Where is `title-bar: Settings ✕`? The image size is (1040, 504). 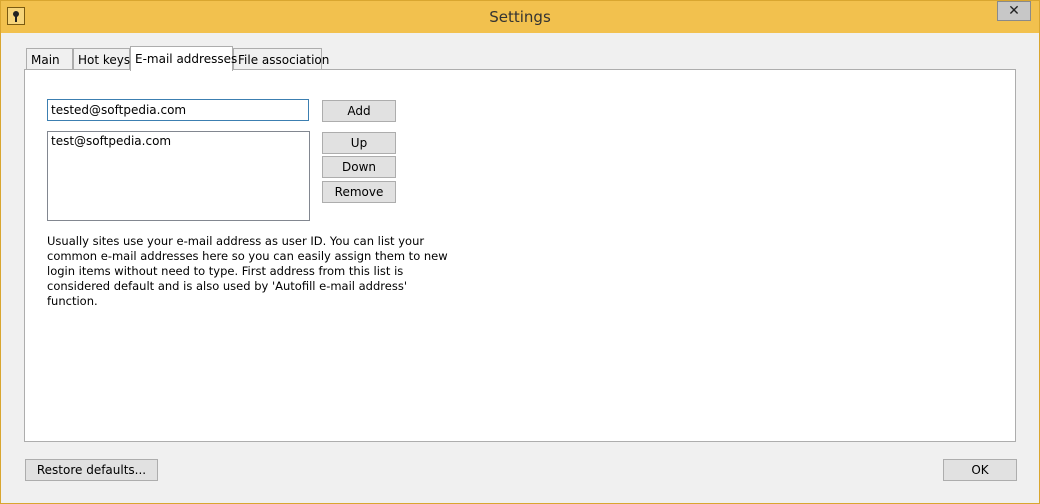
title-bar: Settings ✕ is located at coordinates (520, 17).